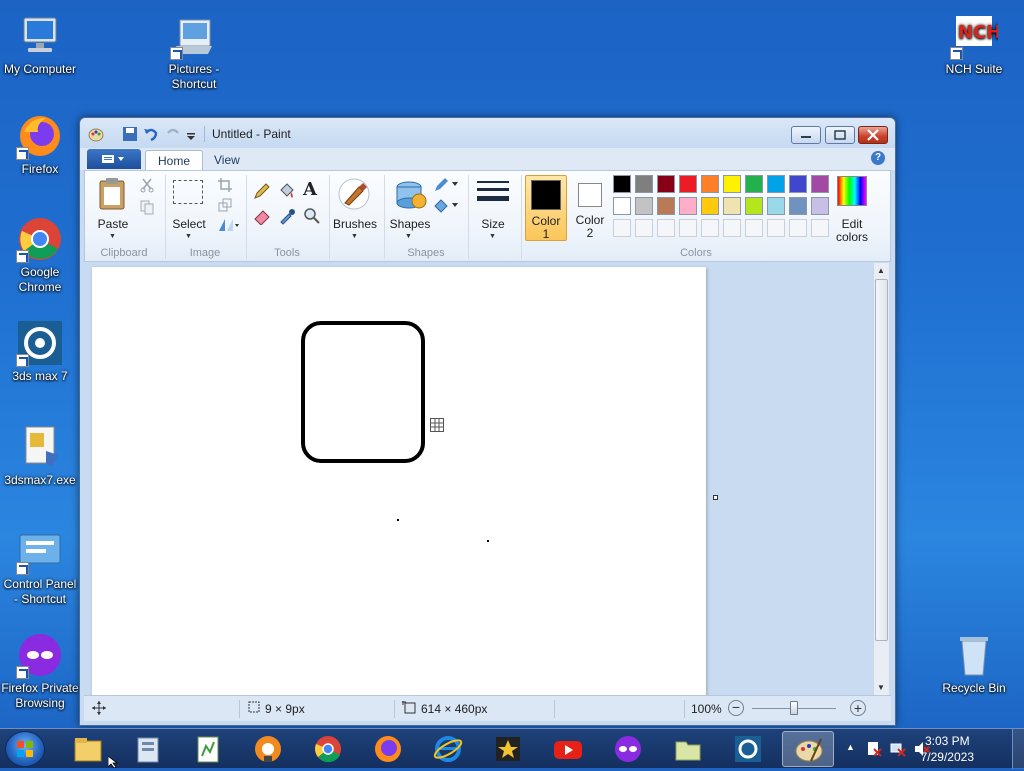 Image resolution: width=1024 pixels, height=771 pixels. Describe the element at coordinates (194, 52) in the screenshot. I see `desktop-icon-pictures-shortcut: Pictures - Shortcut` at that location.